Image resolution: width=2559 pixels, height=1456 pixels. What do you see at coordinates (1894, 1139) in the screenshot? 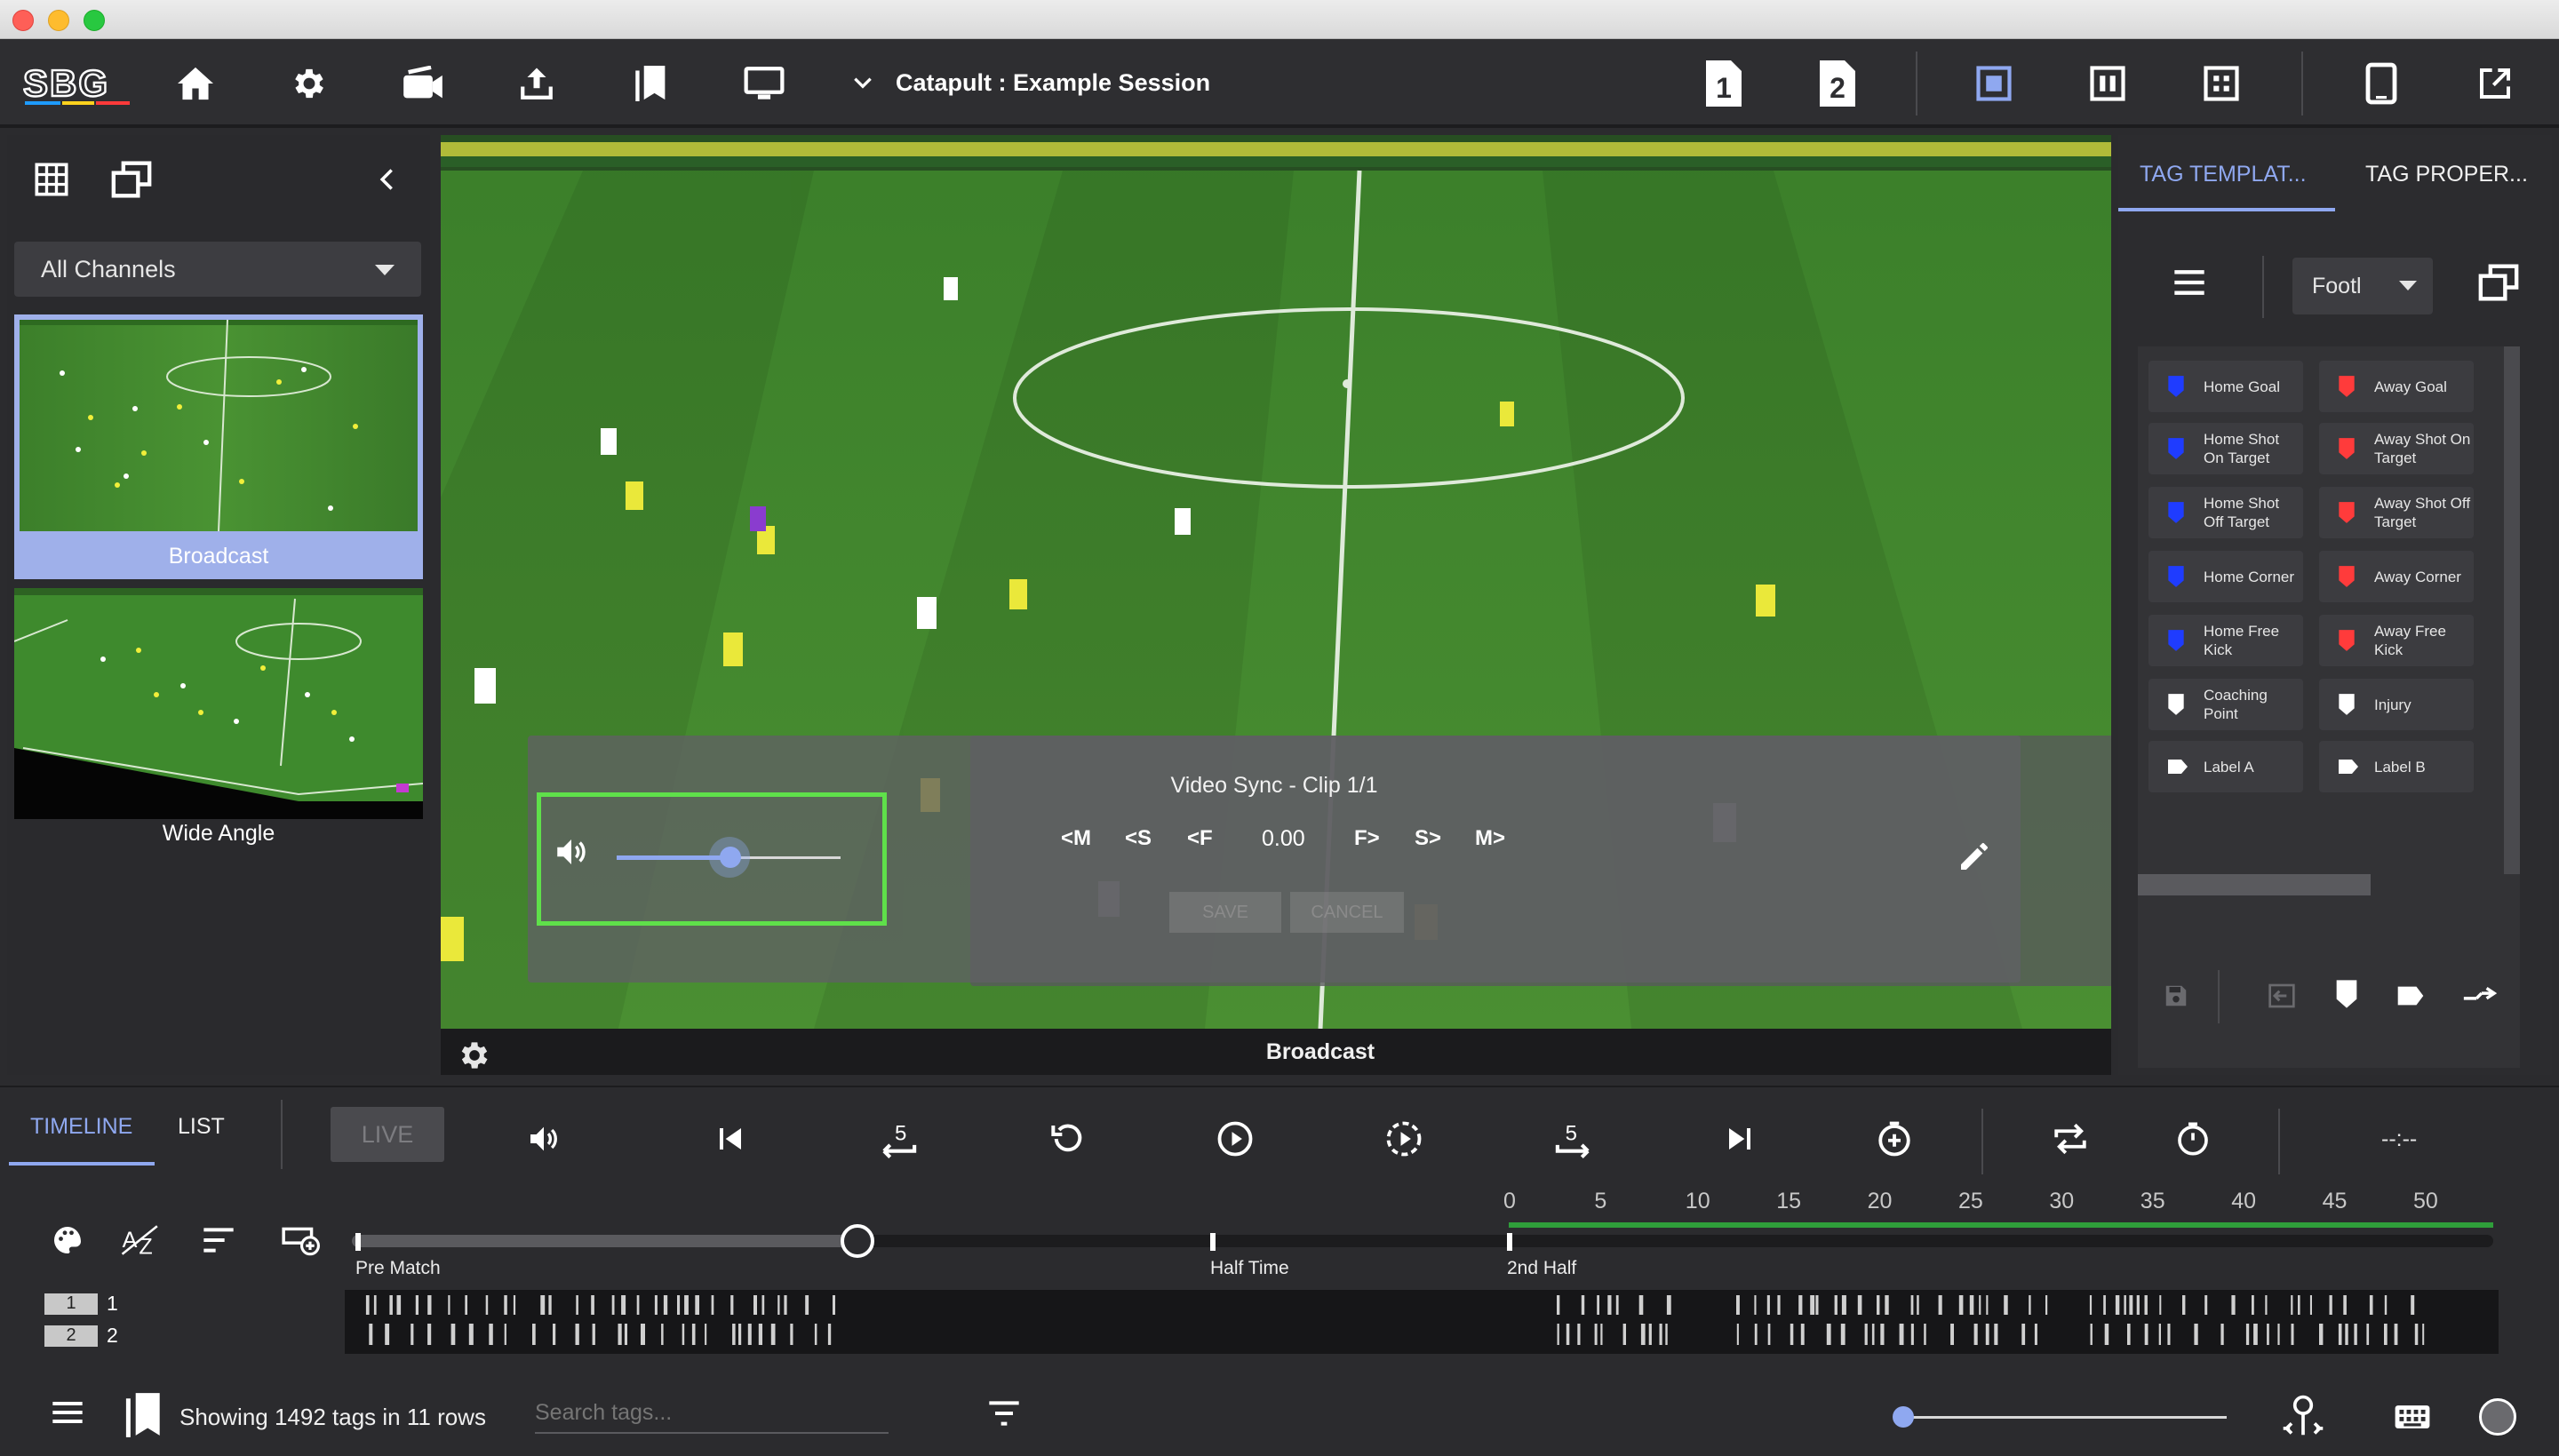
I see `add-timer-icon` at bounding box center [1894, 1139].